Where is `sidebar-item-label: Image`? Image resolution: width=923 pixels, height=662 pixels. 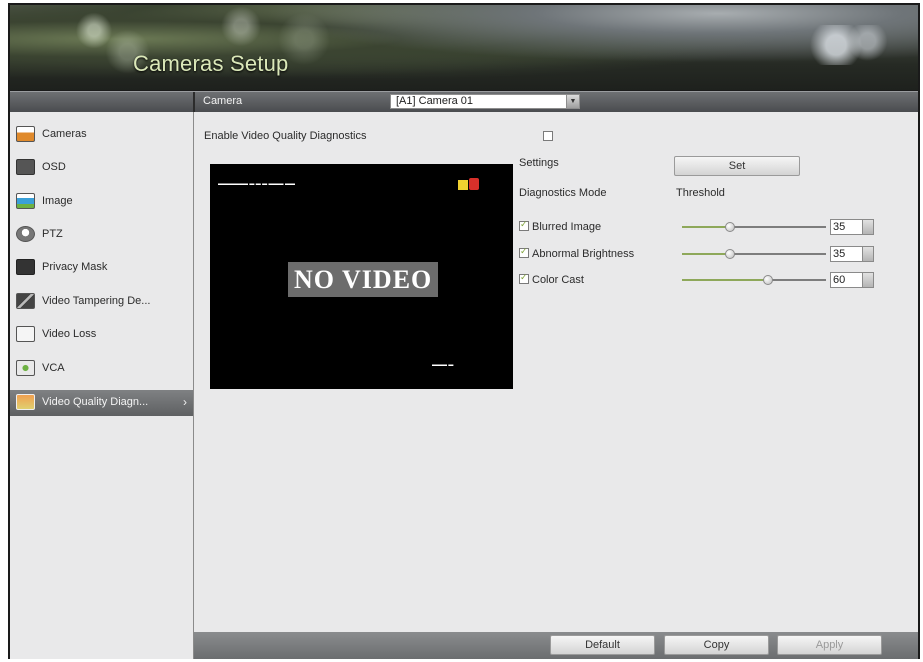 sidebar-item-label: Image is located at coordinates (57, 201).